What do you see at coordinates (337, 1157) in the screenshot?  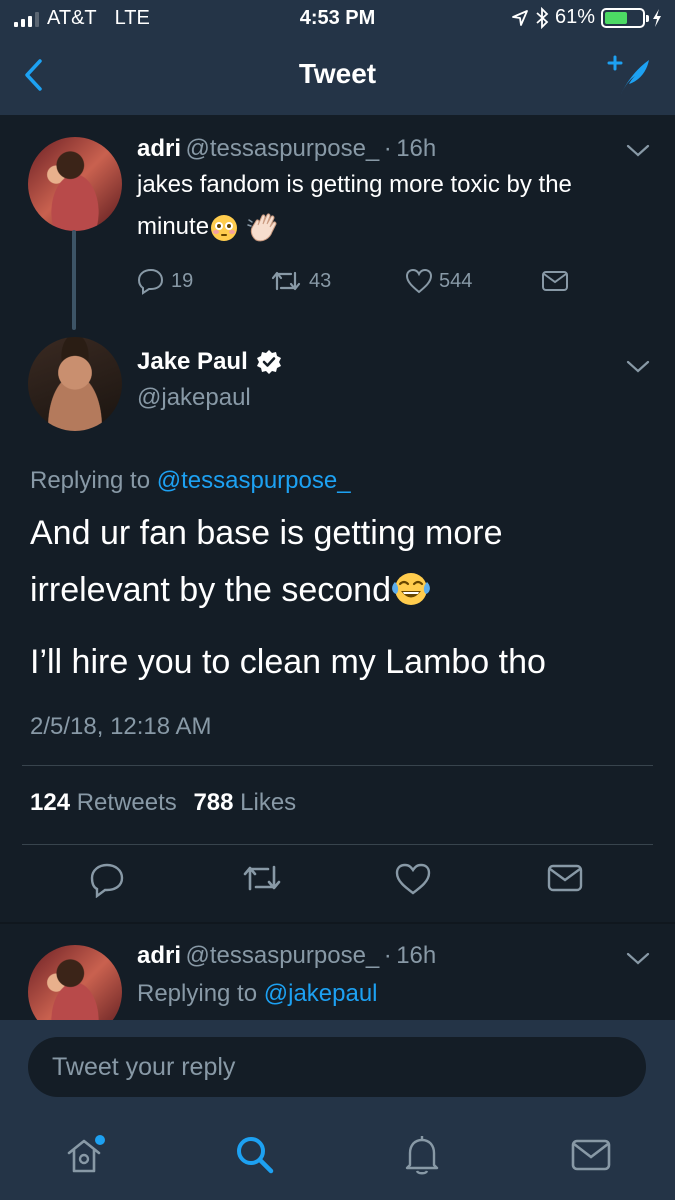 I see `tab-bar` at bounding box center [337, 1157].